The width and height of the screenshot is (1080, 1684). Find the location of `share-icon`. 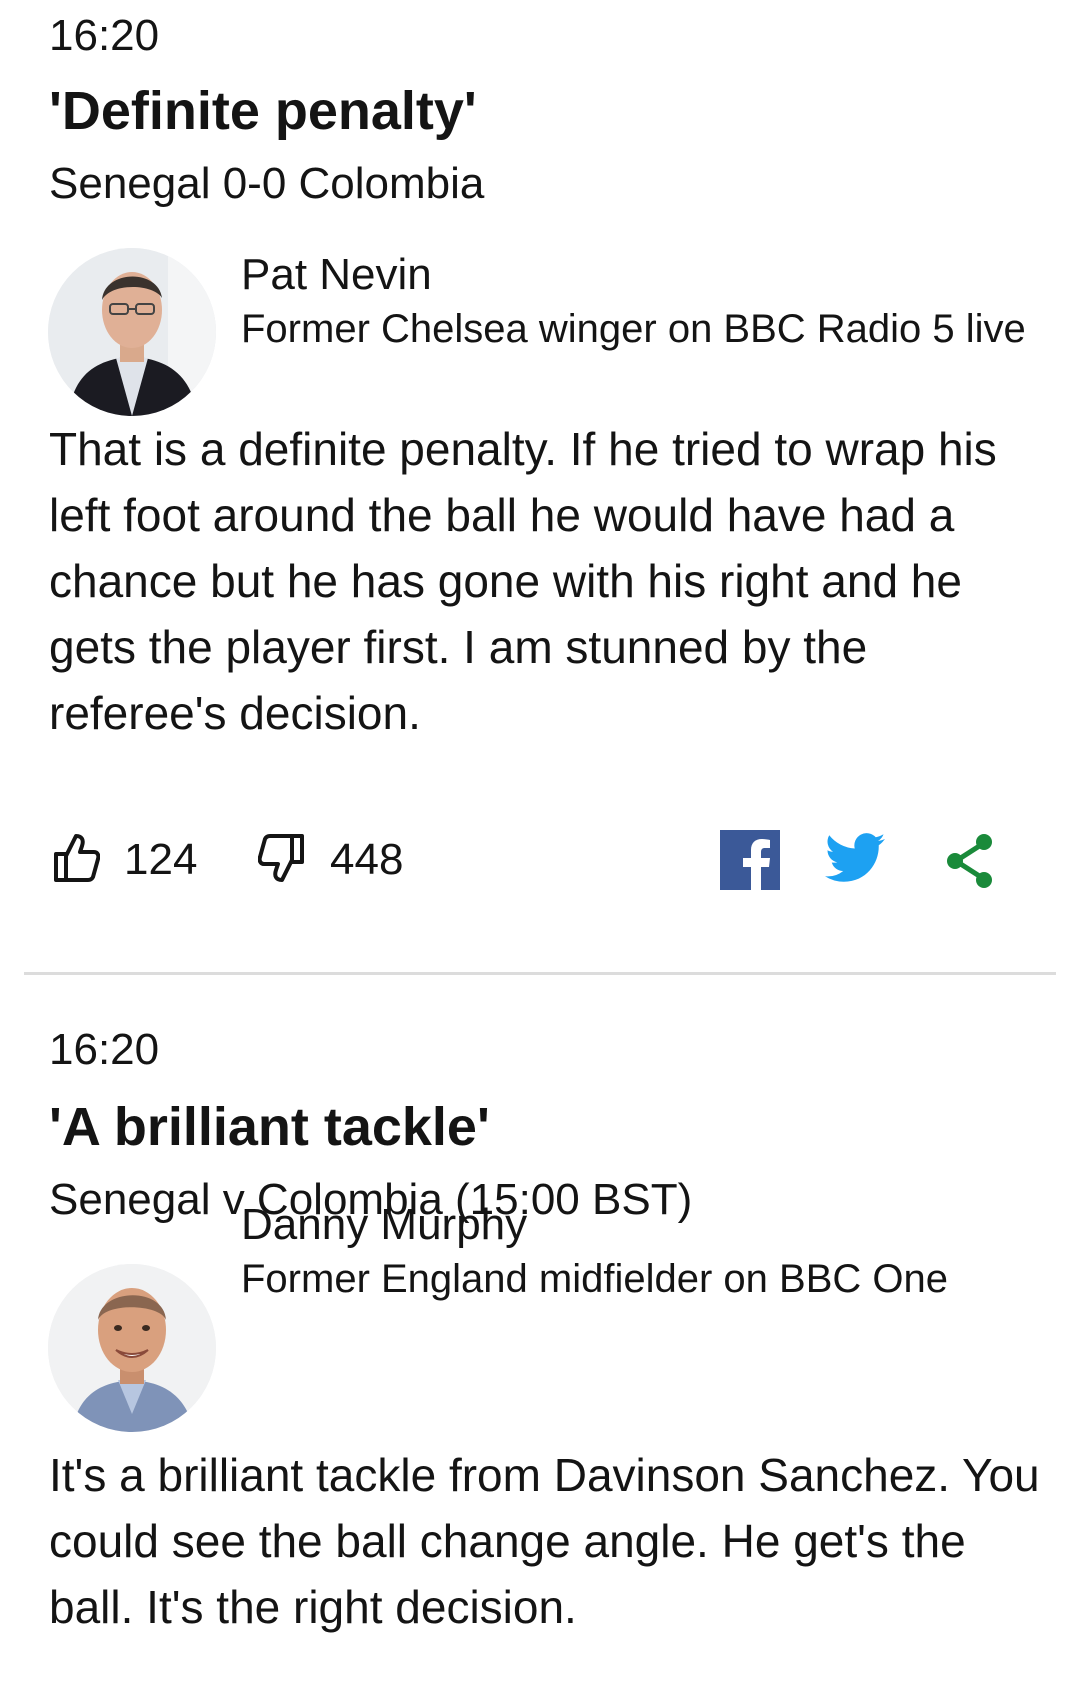

share-icon is located at coordinates (970, 864).